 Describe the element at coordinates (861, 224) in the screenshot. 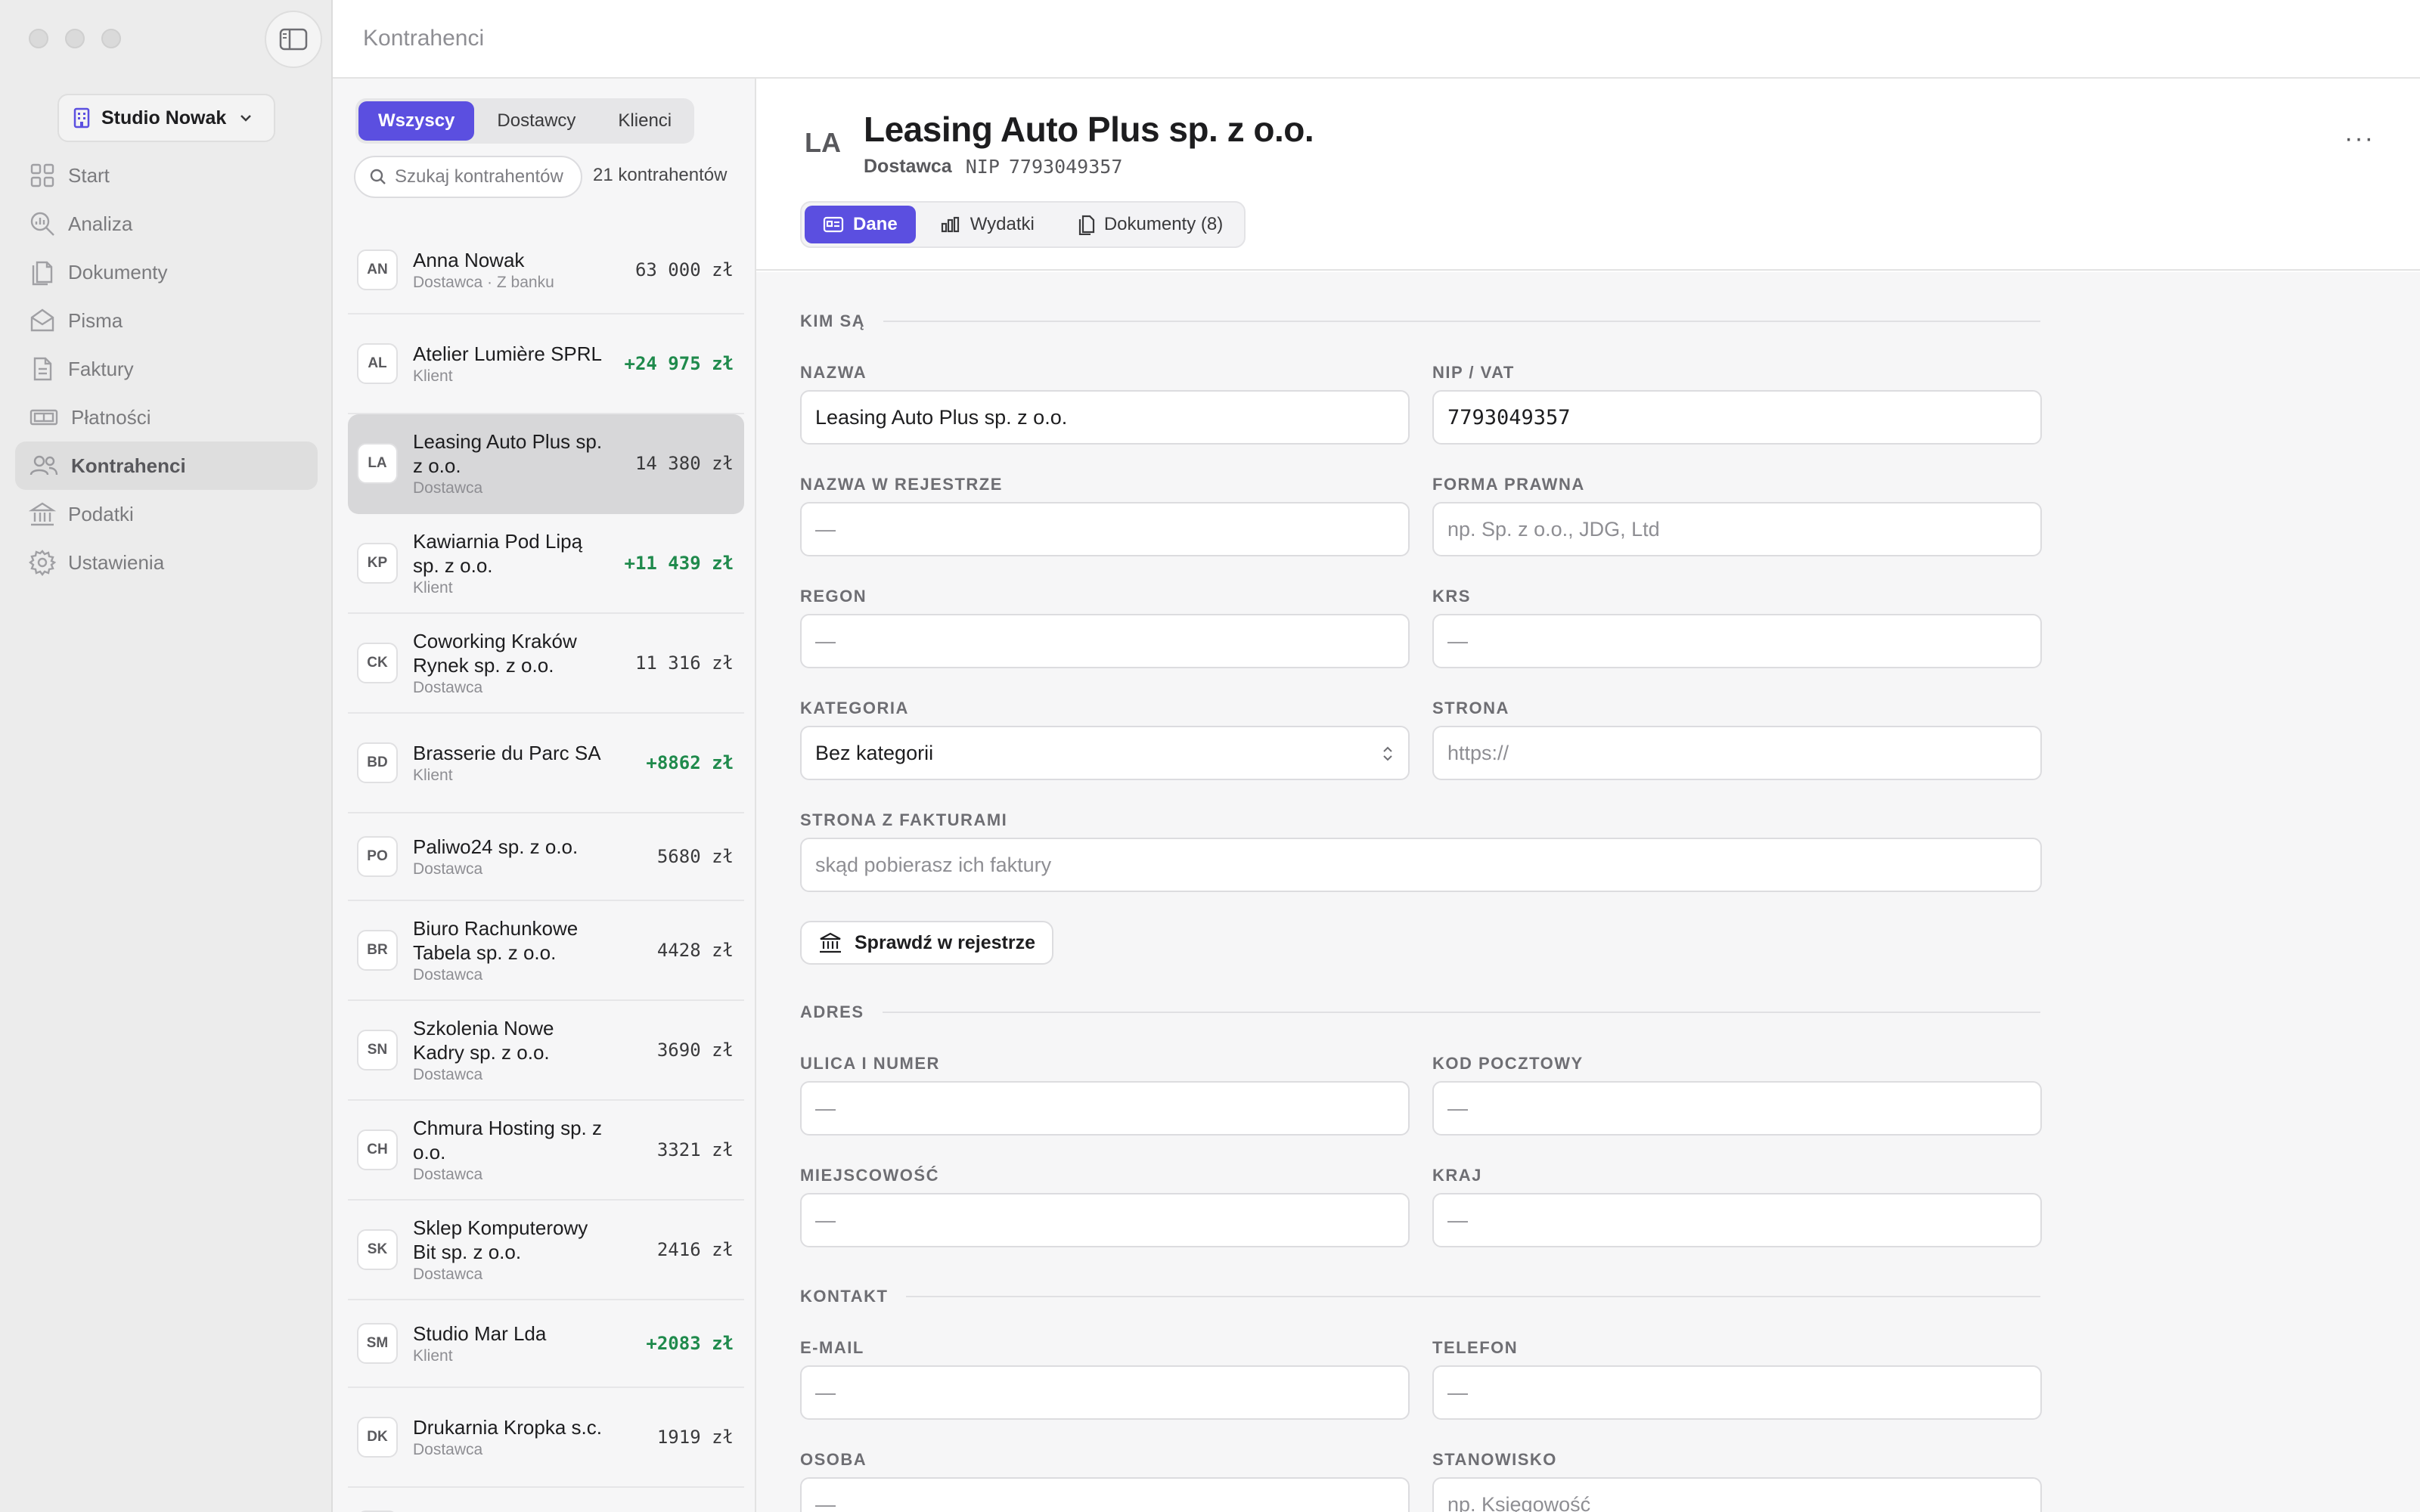

I see `tab-dane: Dane` at that location.